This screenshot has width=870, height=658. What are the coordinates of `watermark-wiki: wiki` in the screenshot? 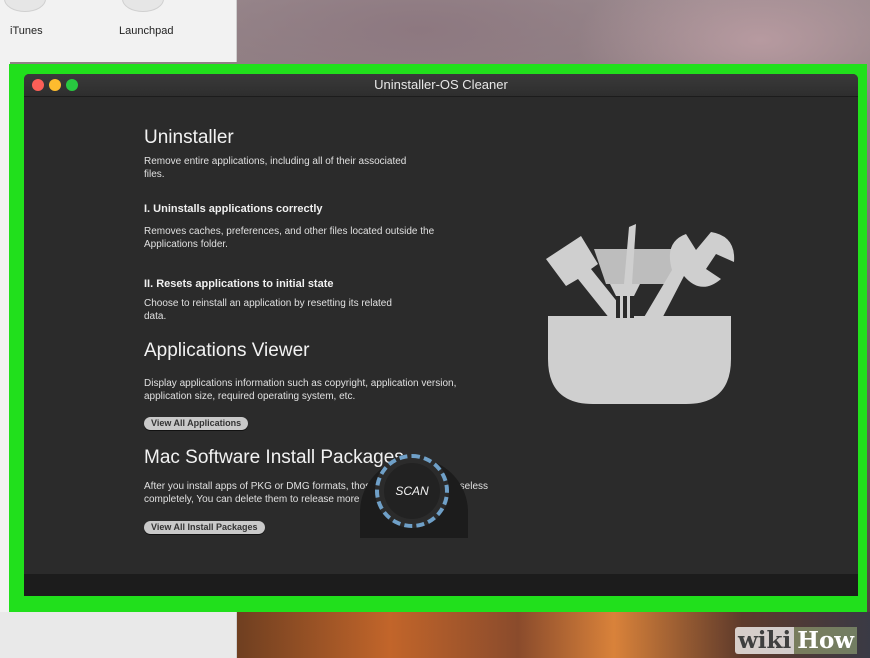 It's located at (765, 640).